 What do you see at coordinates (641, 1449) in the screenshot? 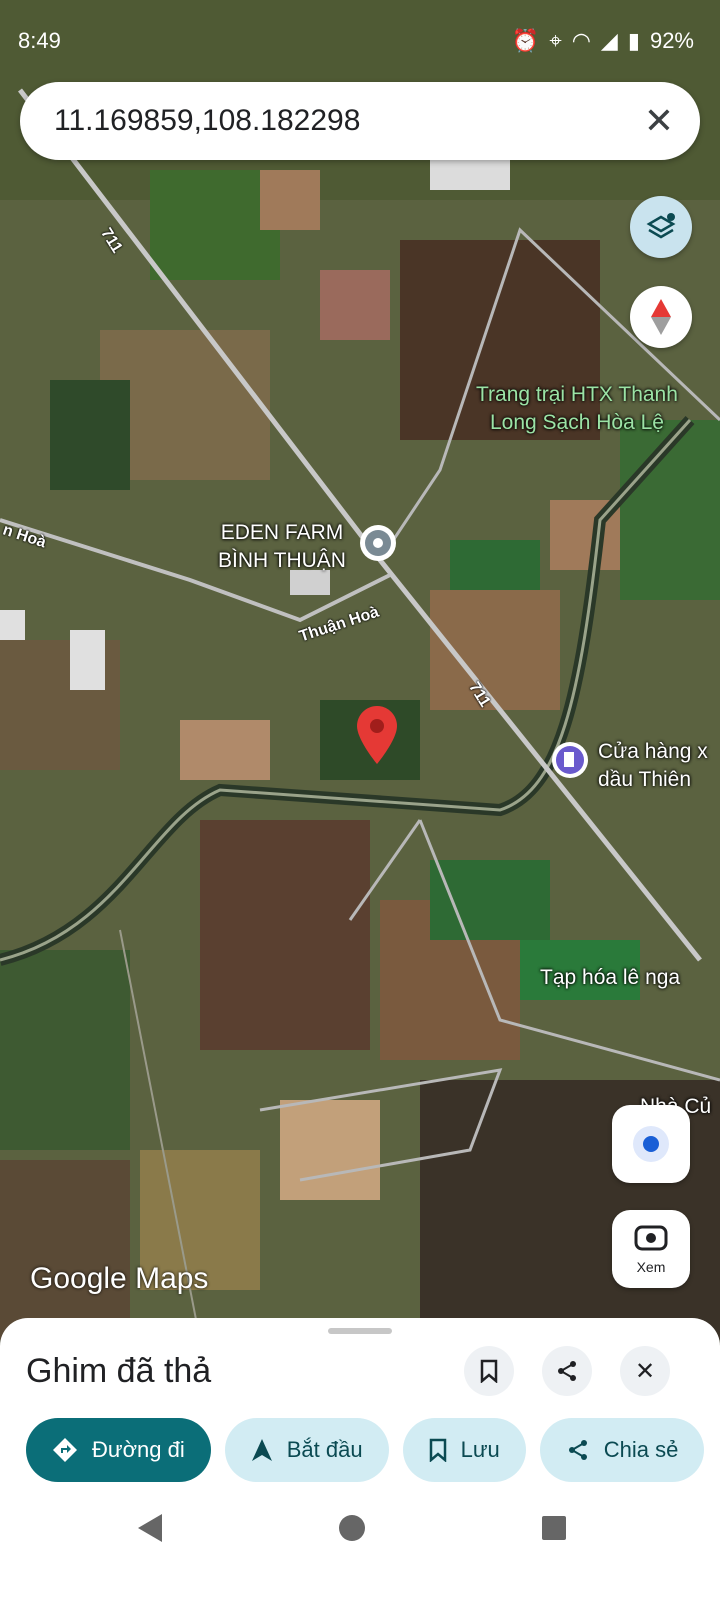
I see `share-label: Chia sẻ` at bounding box center [641, 1449].